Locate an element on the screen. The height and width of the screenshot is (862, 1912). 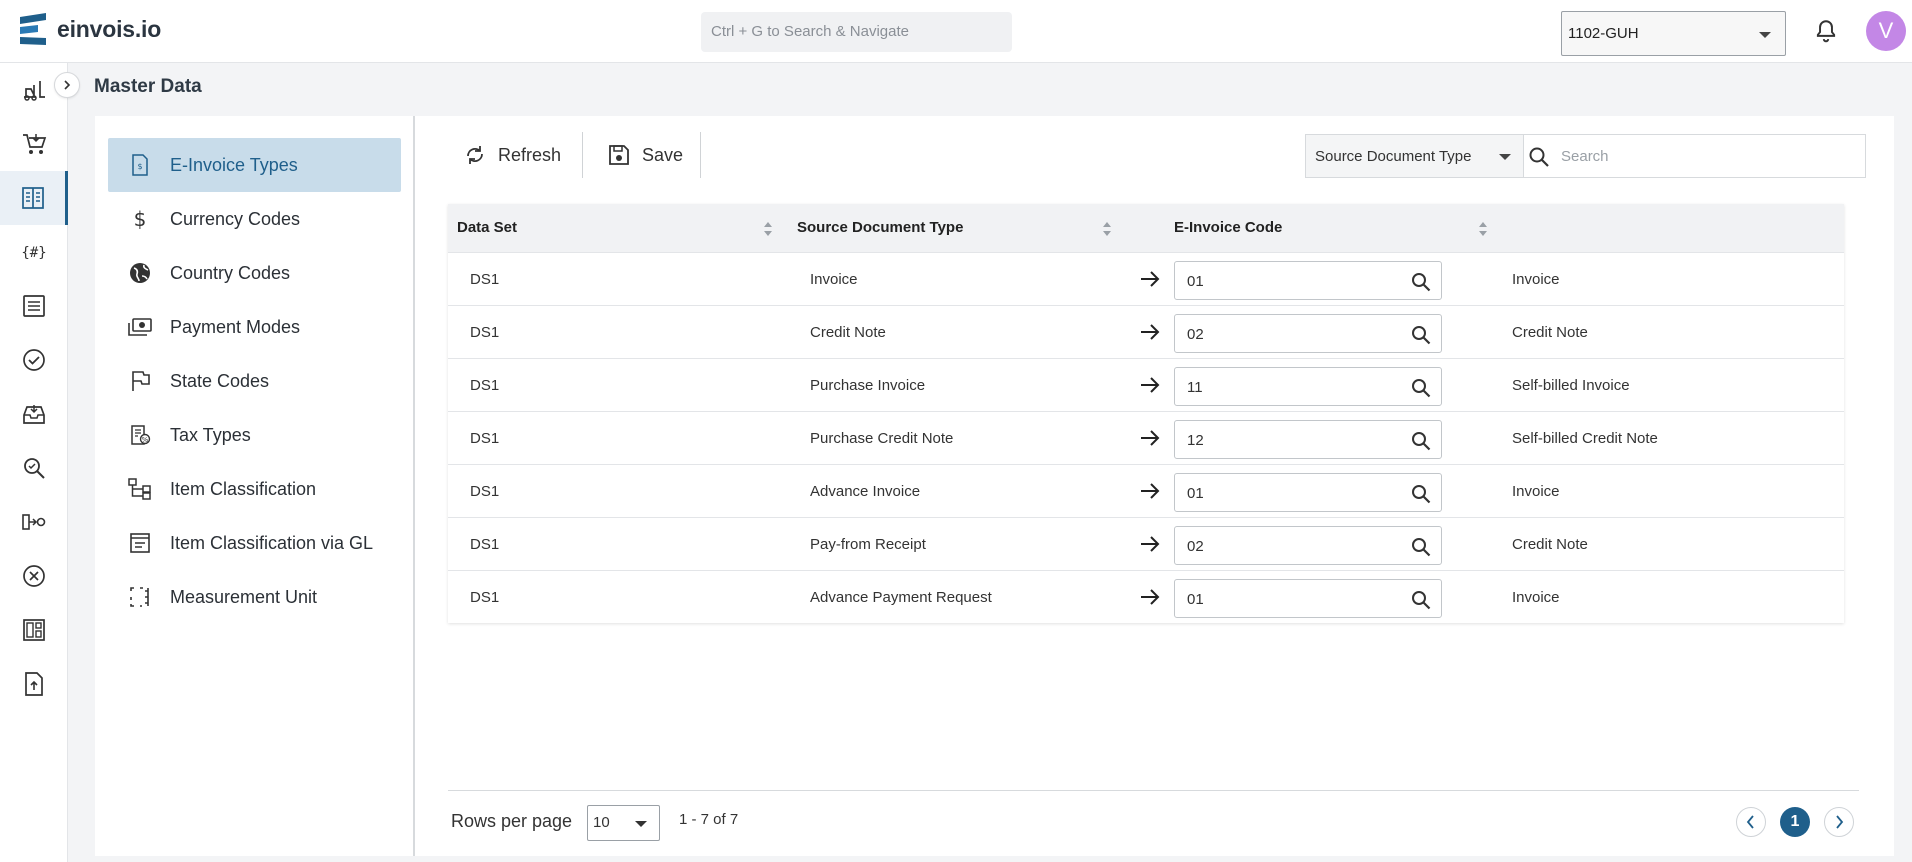
nav-item-e-invoice-types: $ E-Invoice Types is located at coordinates (254, 165).